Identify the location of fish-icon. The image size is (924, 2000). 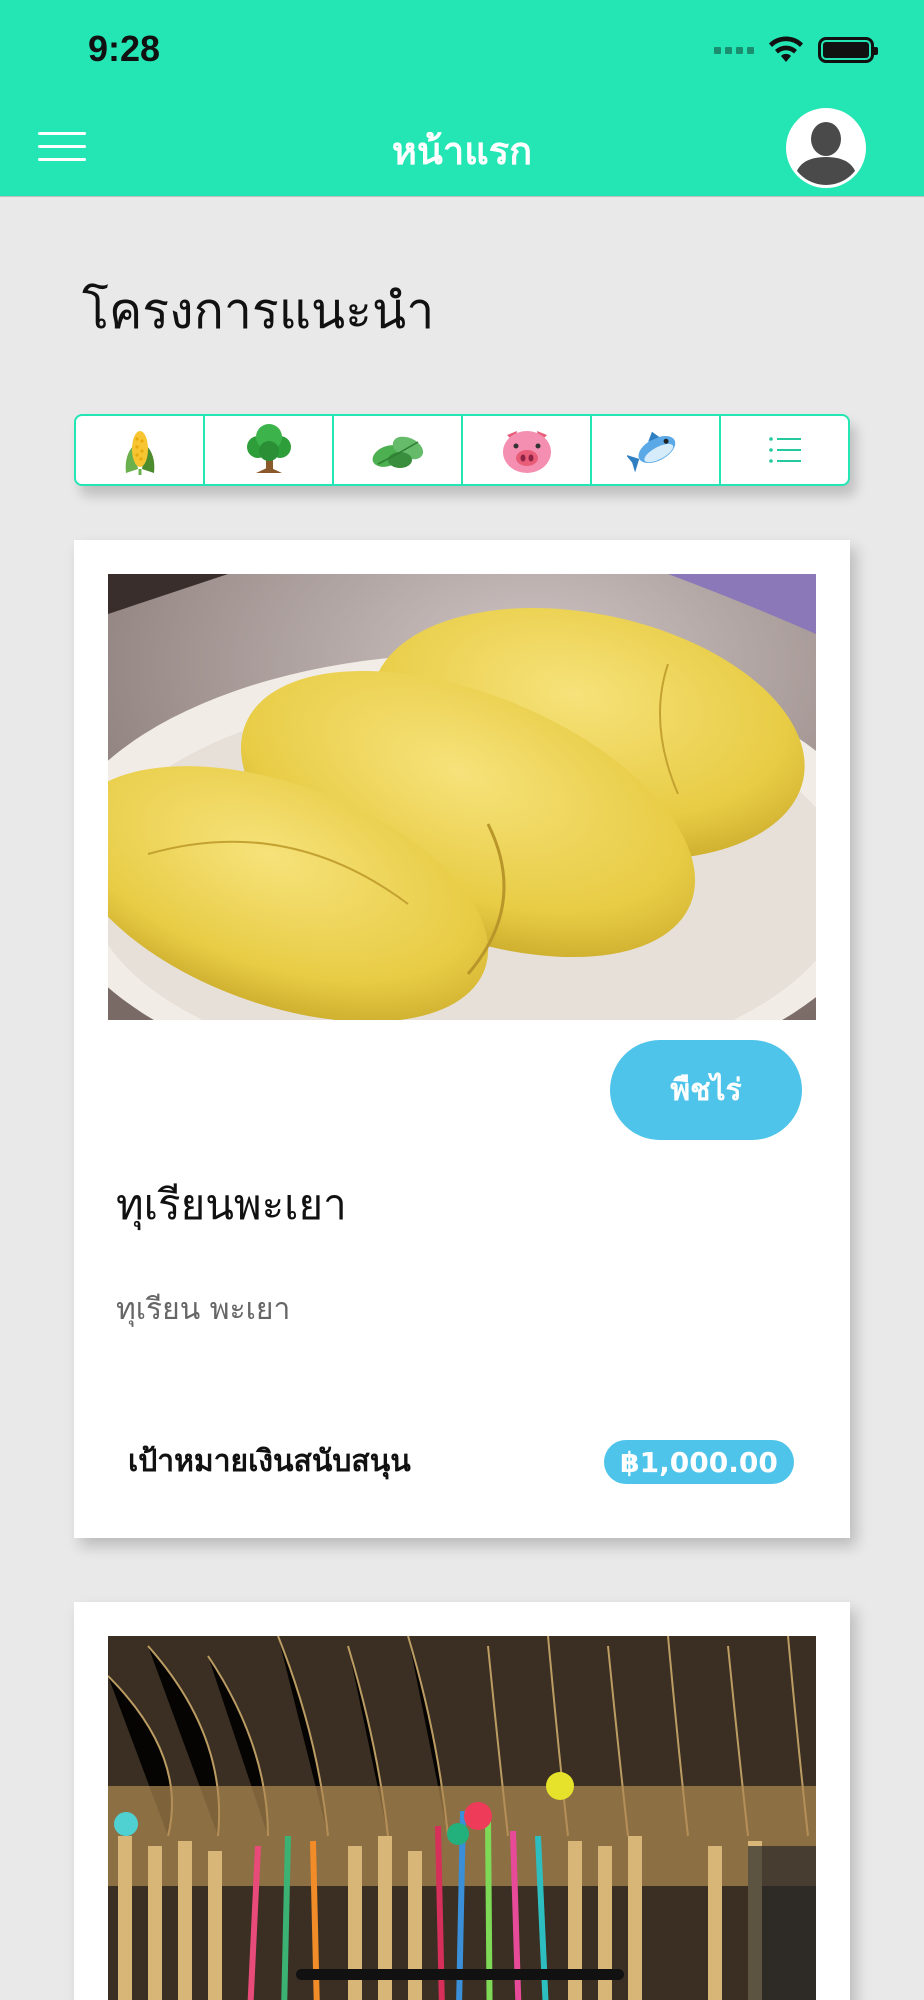
(650, 452).